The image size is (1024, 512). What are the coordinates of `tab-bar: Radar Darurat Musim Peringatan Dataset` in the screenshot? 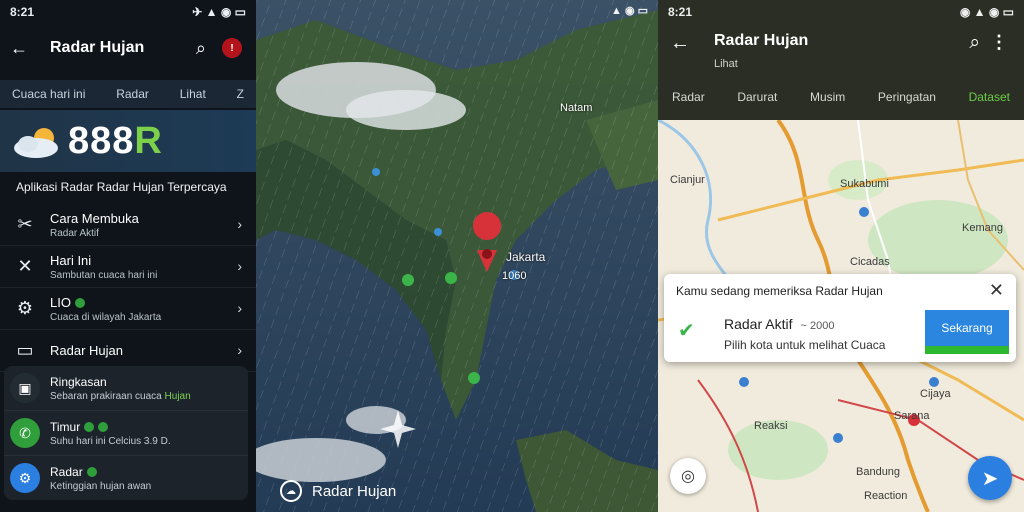 It's located at (841, 101).